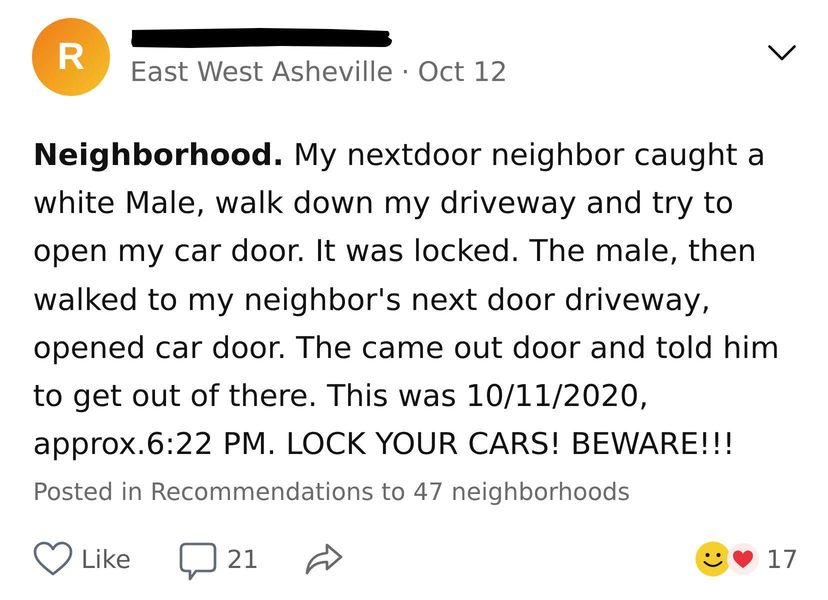  Describe the element at coordinates (218, 559) in the screenshot. I see `comment-button: 21` at that location.